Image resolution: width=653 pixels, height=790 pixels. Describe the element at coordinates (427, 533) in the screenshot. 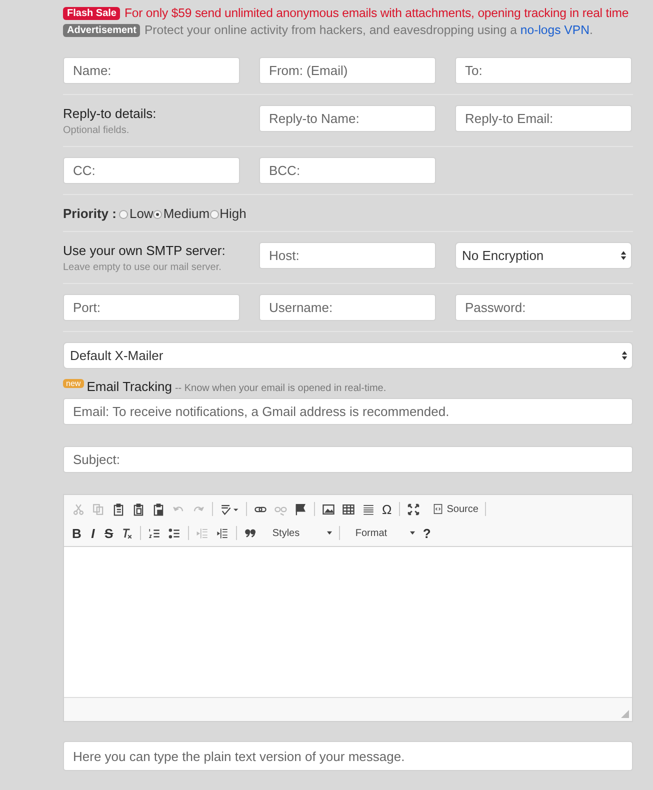

I see `toolbar-button: ?` at that location.